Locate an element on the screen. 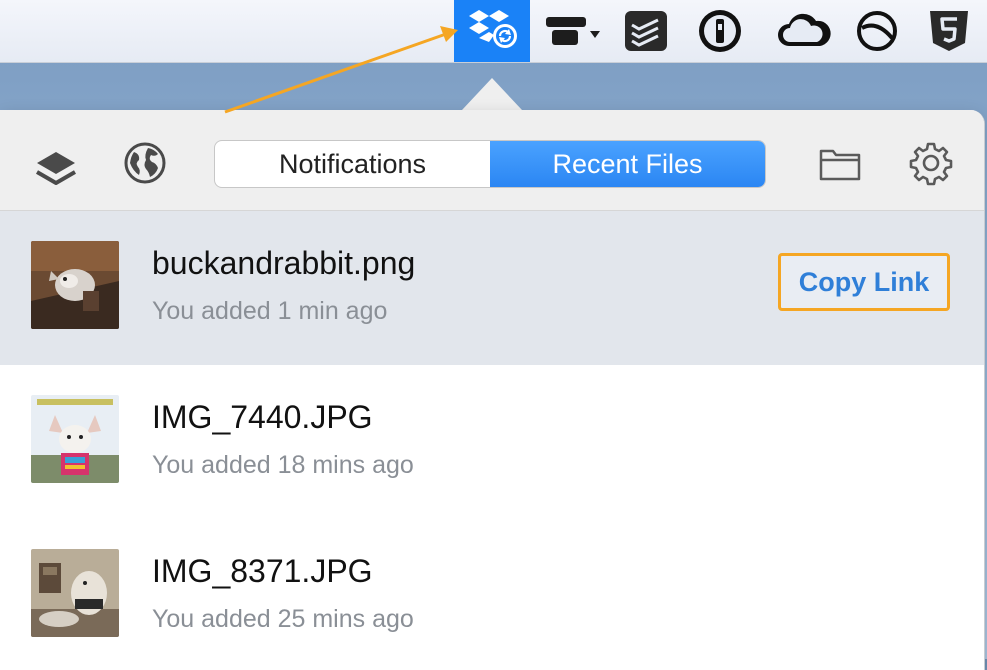 The width and height of the screenshot is (987, 670). file-name: IMG_7440.JPG is located at coordinates (262, 417).